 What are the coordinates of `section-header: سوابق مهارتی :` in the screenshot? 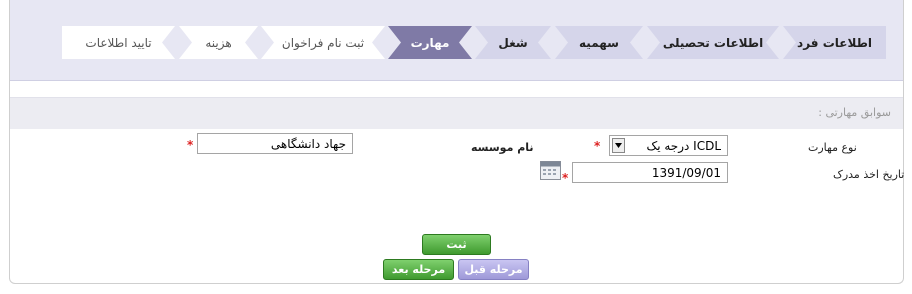 It's located at (456, 113).